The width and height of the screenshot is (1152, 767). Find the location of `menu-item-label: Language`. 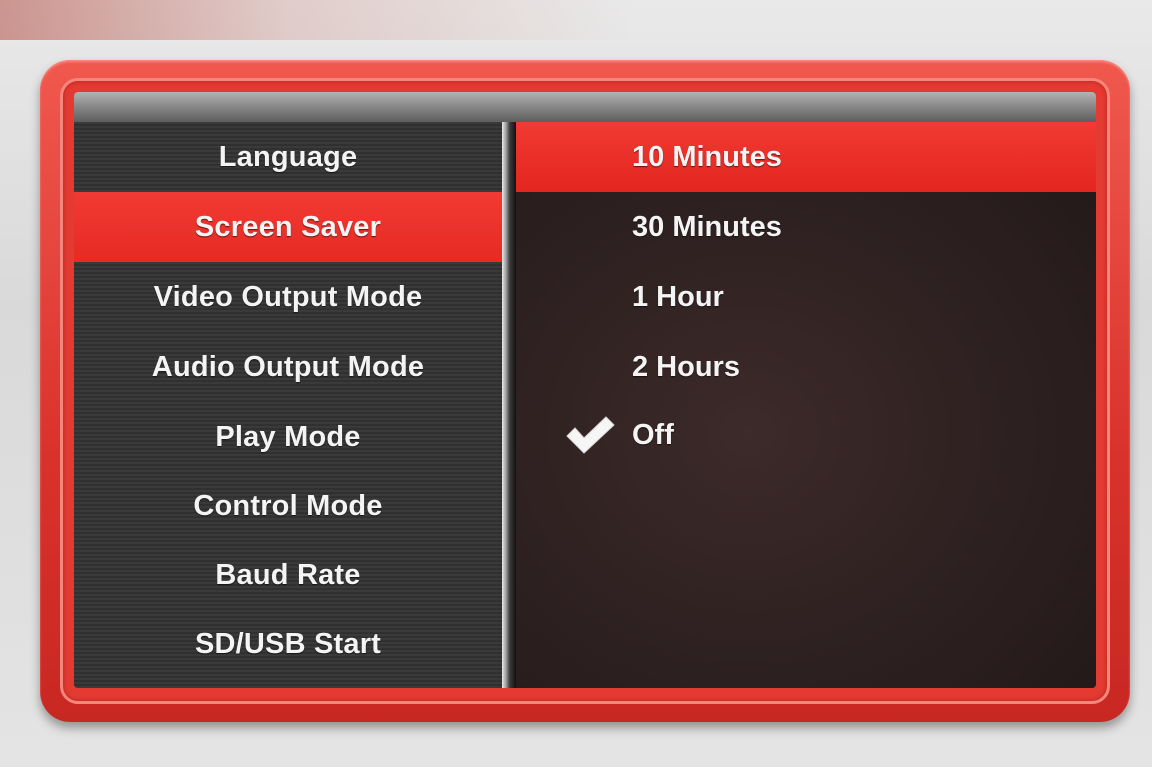

menu-item-label: Language is located at coordinates (288, 156).